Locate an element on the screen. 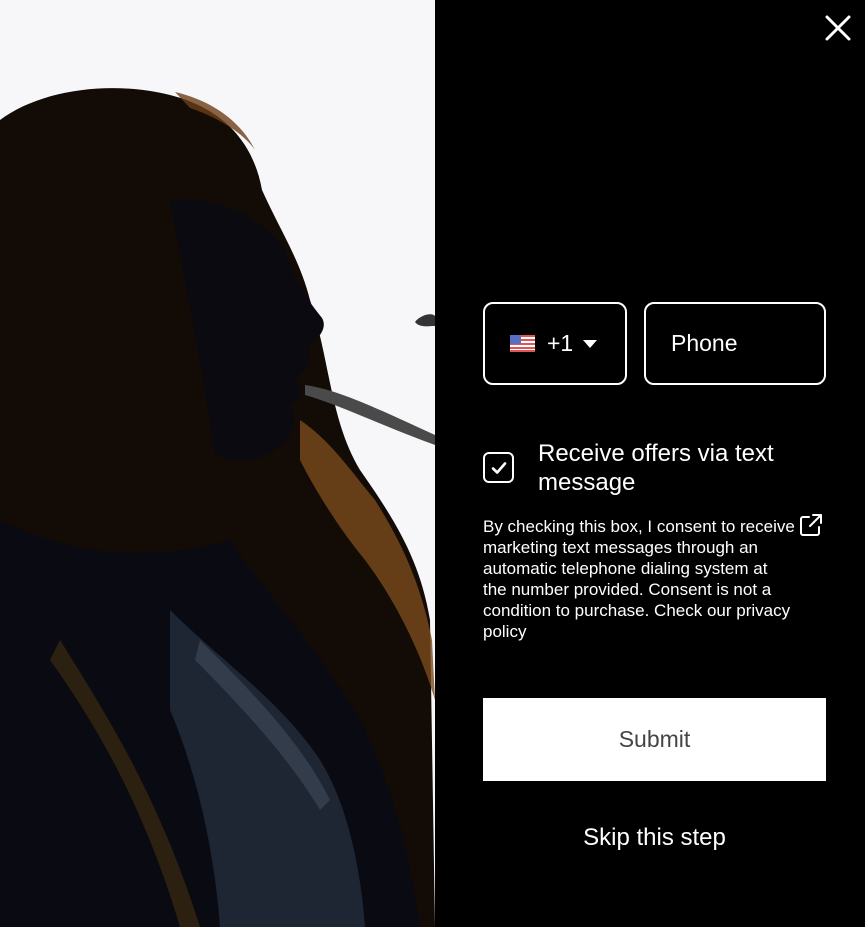 The height and width of the screenshot is (927, 865). headline-line-2: FRIDAY is located at coordinates (587, 149).